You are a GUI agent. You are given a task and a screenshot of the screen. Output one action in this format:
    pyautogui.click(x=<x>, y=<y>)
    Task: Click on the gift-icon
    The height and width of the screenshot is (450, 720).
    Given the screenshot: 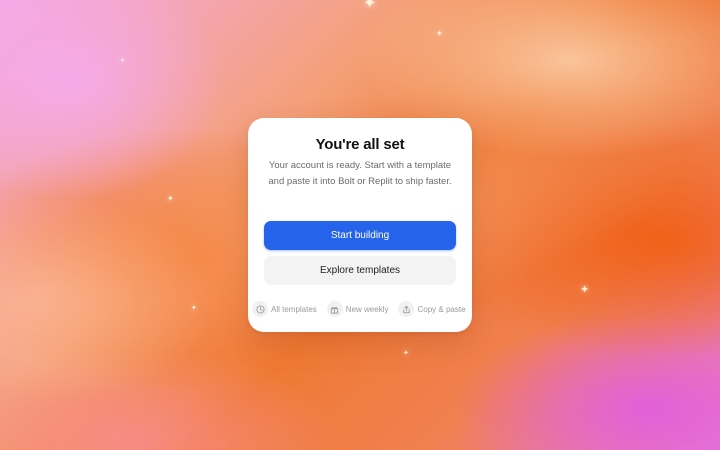 What is the action you would take?
    pyautogui.click(x=334, y=309)
    